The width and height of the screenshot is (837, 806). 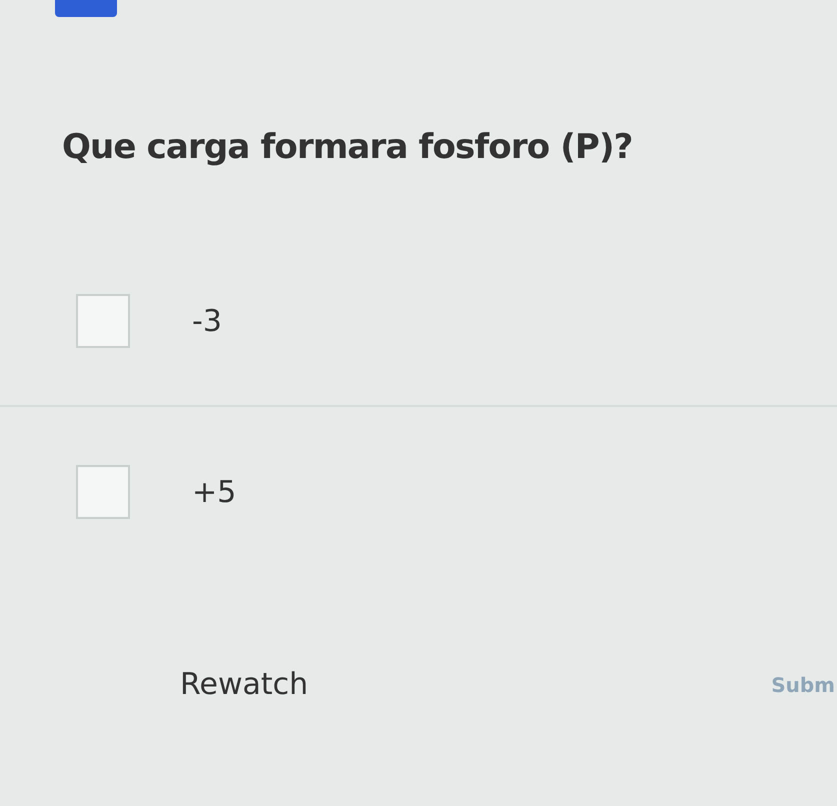 What do you see at coordinates (214, 493) in the screenshot?
I see `option-label: +5` at bounding box center [214, 493].